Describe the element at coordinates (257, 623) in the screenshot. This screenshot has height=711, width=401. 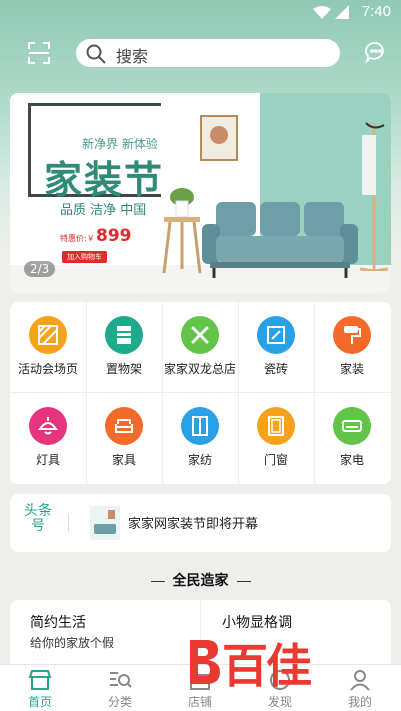
I see `card-title: 小物显格调` at that location.